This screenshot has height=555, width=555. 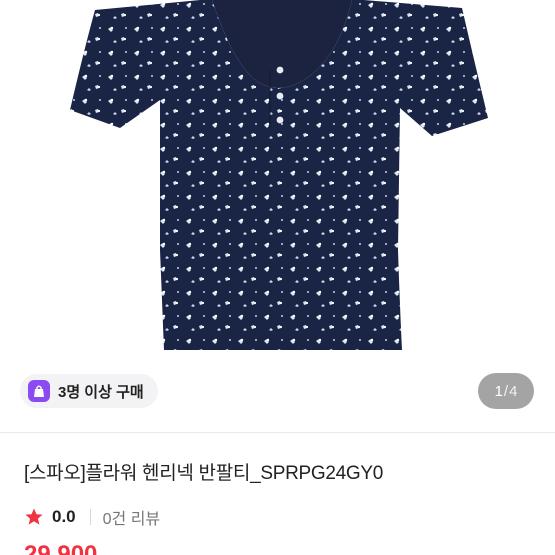 I want to click on product-title: [스파오]플라워 헨리넥 반팔티_SPRPG24GY0, so click(x=204, y=473).